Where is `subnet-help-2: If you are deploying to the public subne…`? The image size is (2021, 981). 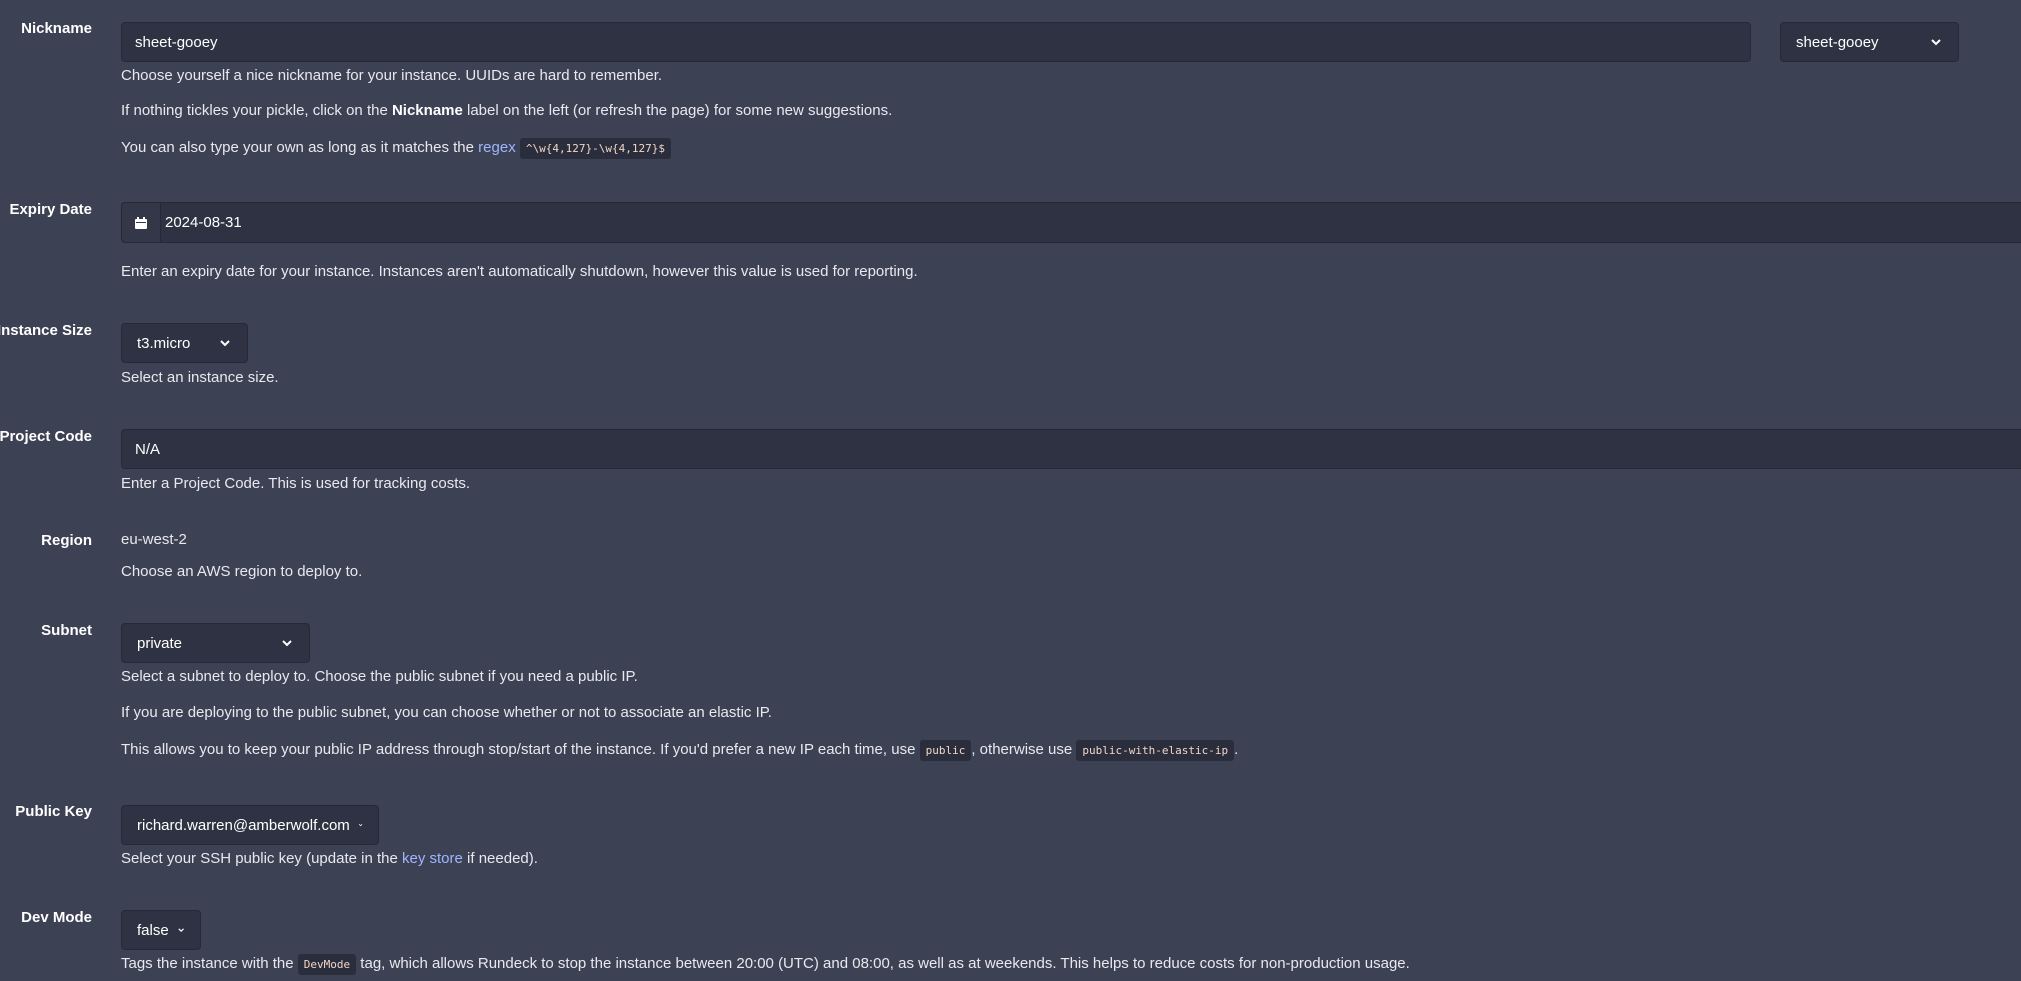 subnet-help-2: If you are deploying to the public subne… is located at coordinates (446, 712).